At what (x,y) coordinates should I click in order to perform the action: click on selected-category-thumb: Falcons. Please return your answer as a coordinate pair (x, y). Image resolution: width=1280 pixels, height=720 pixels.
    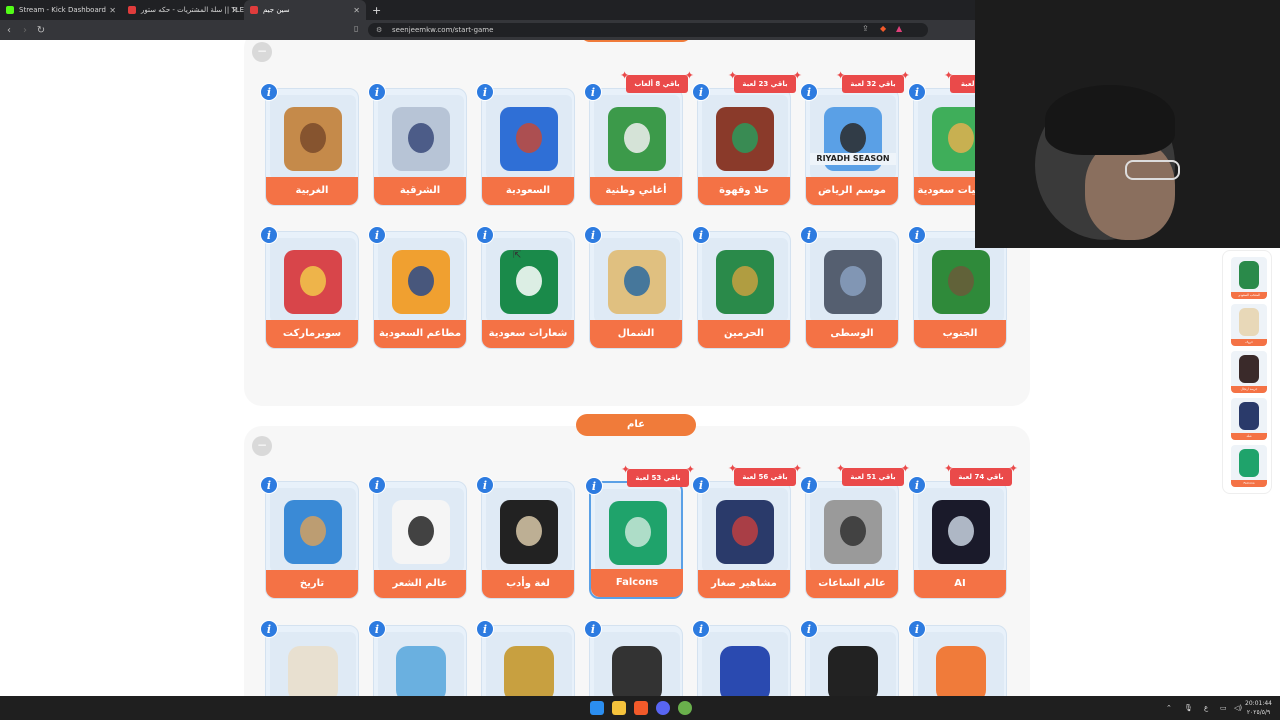
    Looking at the image, I should click on (1249, 466).